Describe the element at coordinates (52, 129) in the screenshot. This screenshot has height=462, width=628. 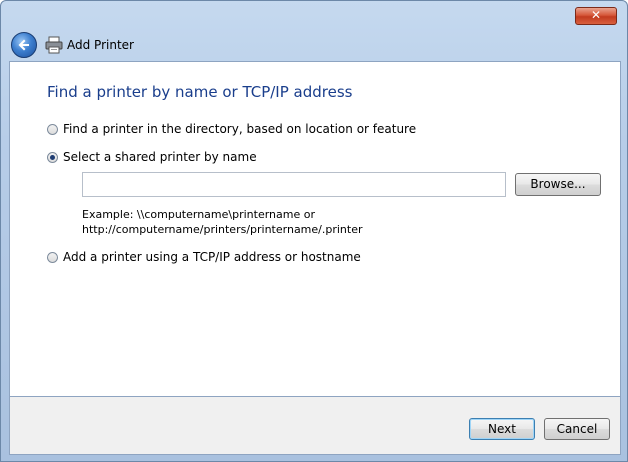
I see `radio-find-in-directory` at that location.